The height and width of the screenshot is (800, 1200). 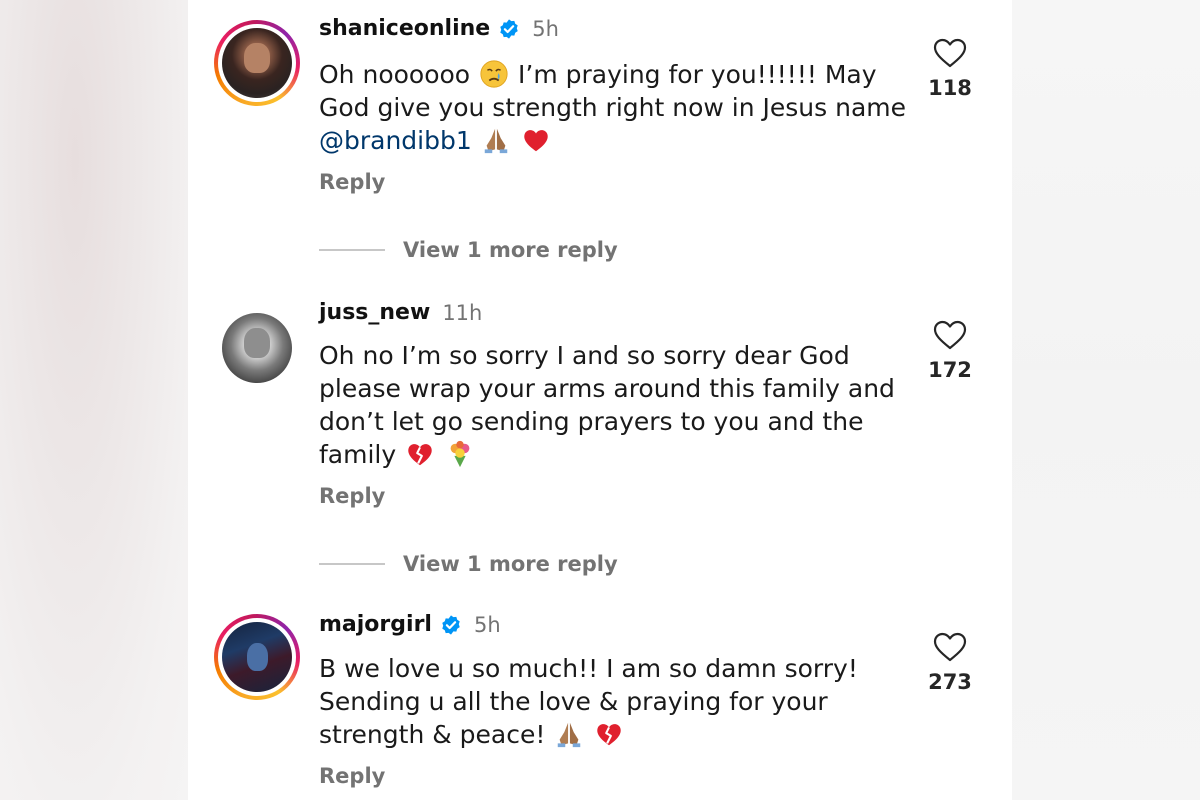 I want to click on crying-face-icon, so click(x=494, y=74).